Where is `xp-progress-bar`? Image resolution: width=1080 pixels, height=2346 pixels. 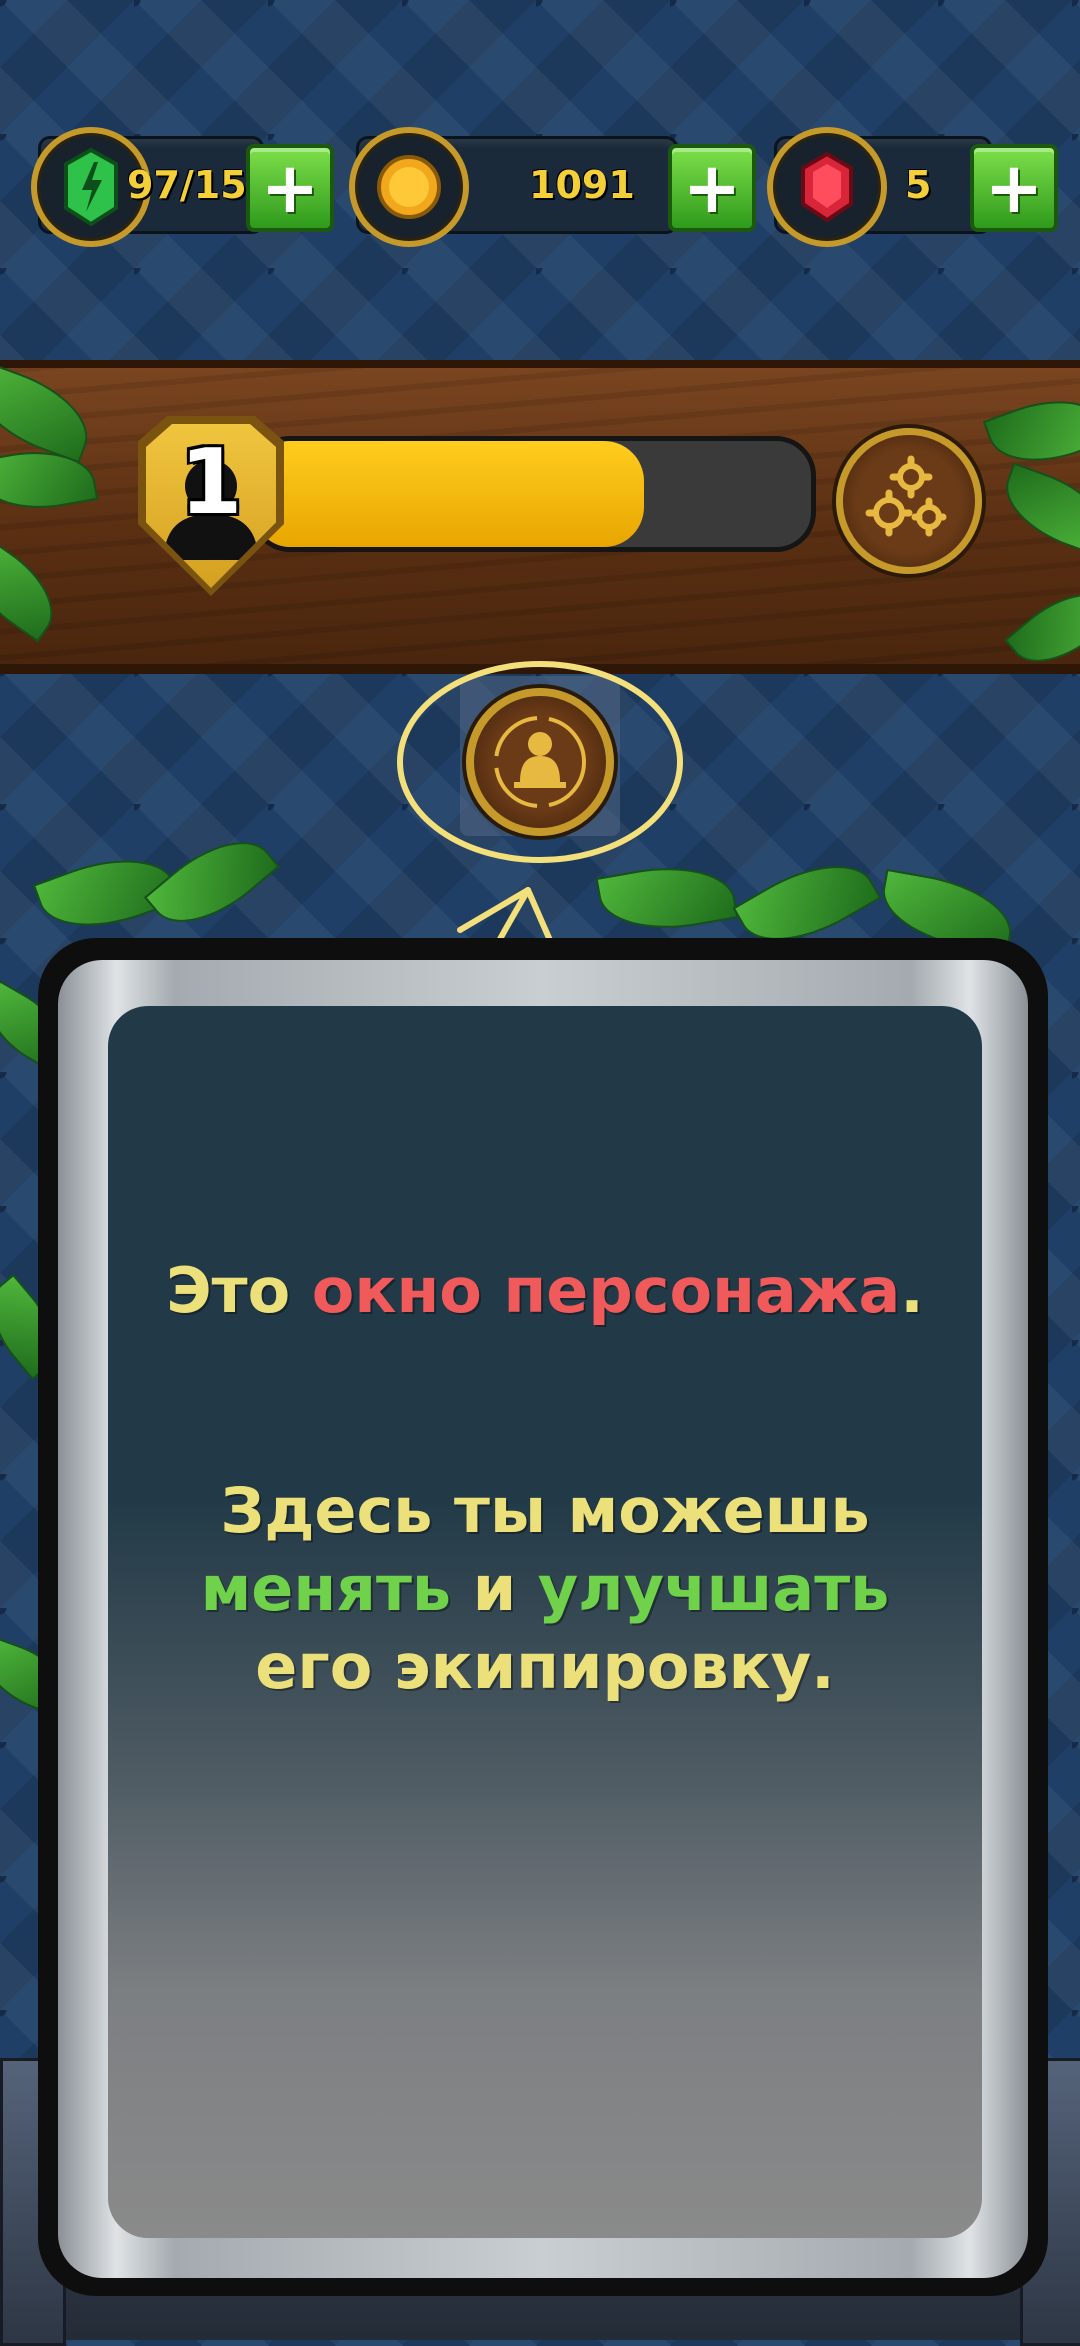
xp-progress-bar is located at coordinates (533, 494).